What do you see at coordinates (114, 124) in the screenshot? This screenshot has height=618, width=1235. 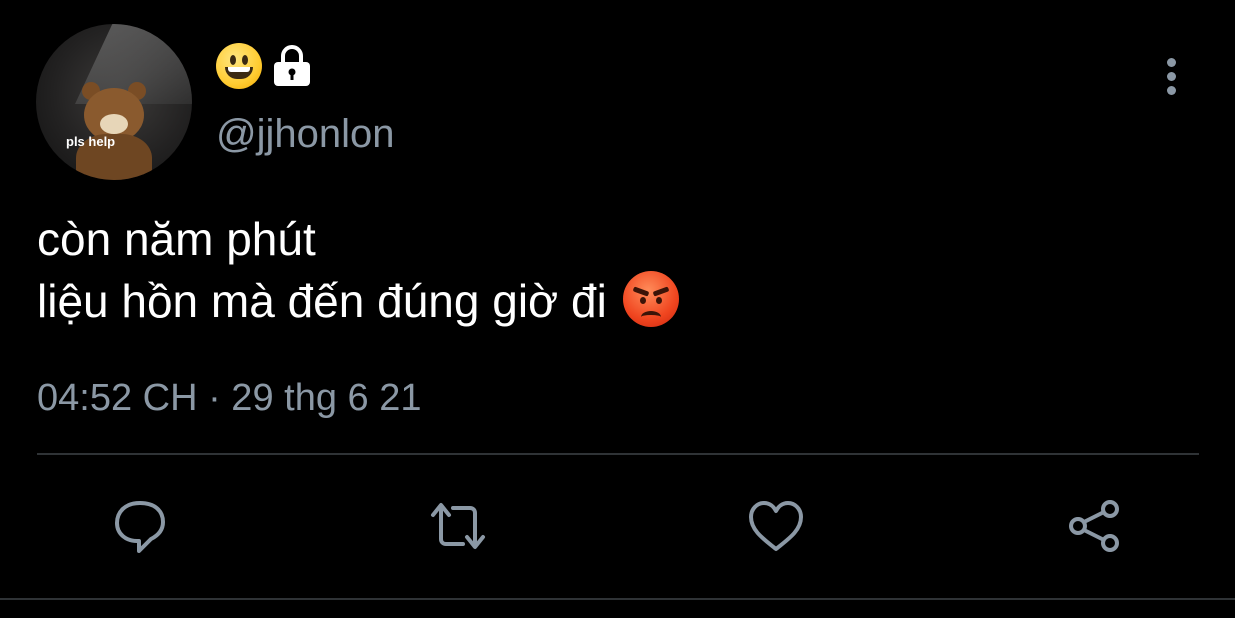 I see `avatar-bear-muzzle` at bounding box center [114, 124].